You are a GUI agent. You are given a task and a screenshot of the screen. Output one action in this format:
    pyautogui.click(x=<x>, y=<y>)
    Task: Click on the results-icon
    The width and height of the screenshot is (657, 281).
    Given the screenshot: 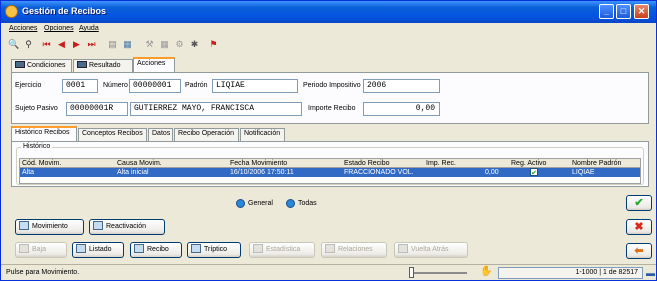 What is the action you would take?
    pyautogui.click(x=82, y=64)
    